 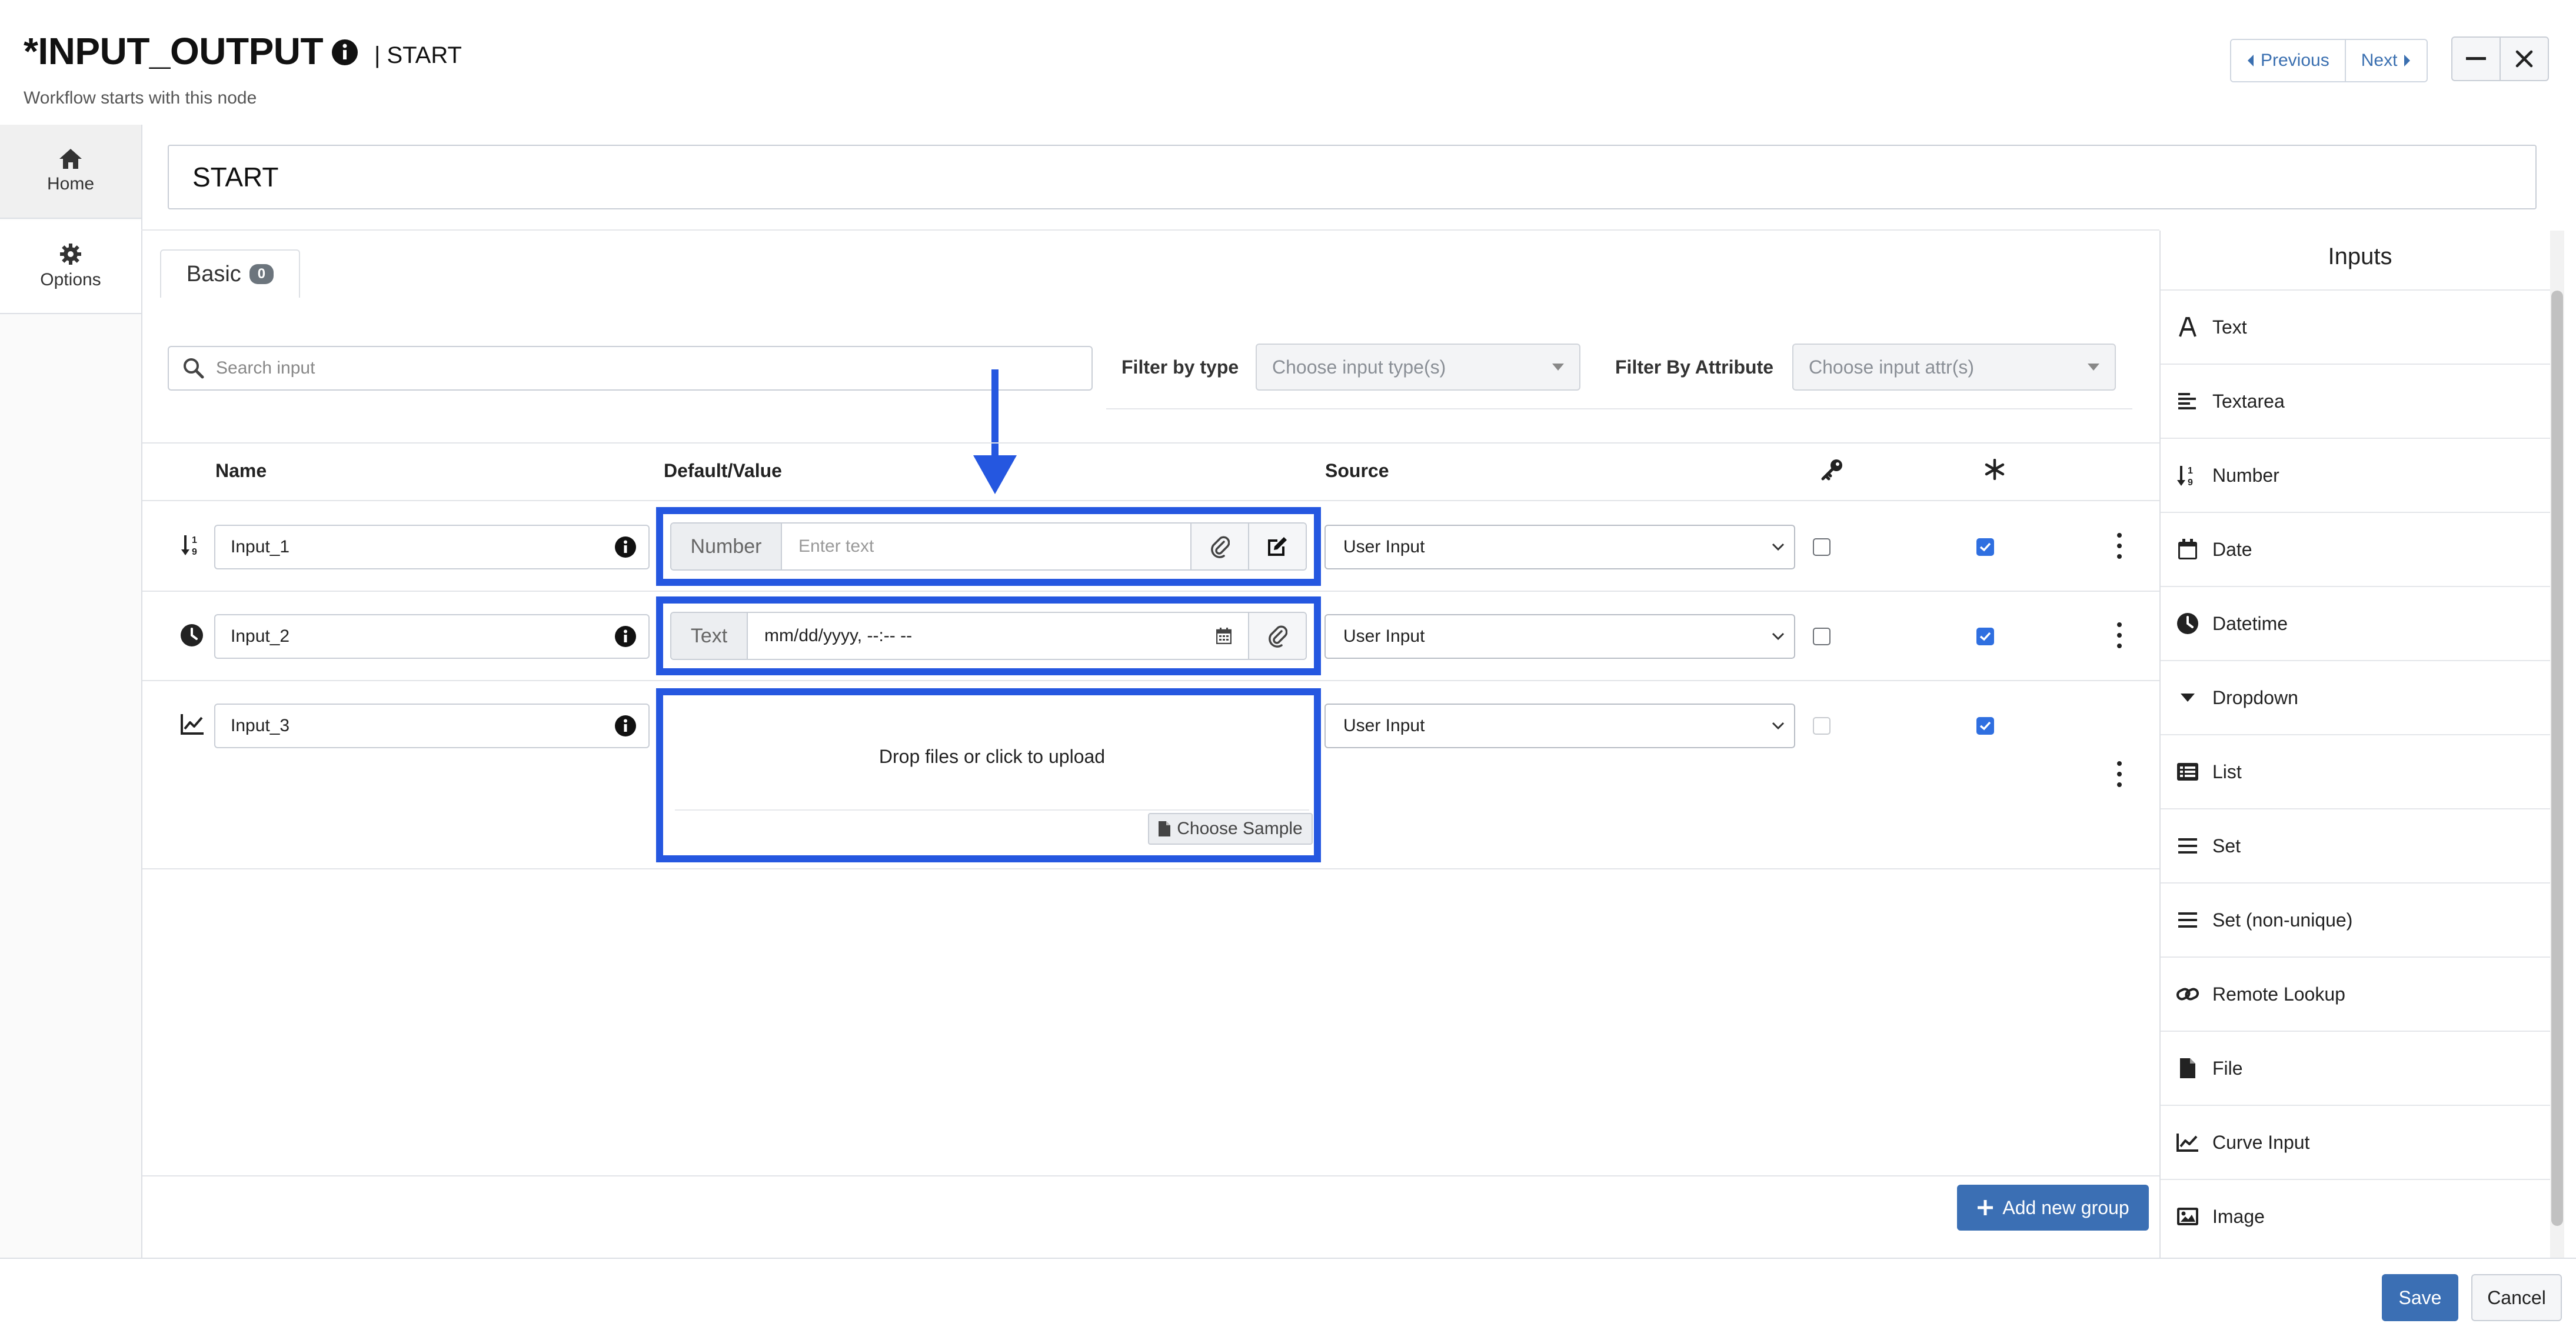 I want to click on input-type-remote-lookup: Remote Lookup, so click(x=2360, y=994).